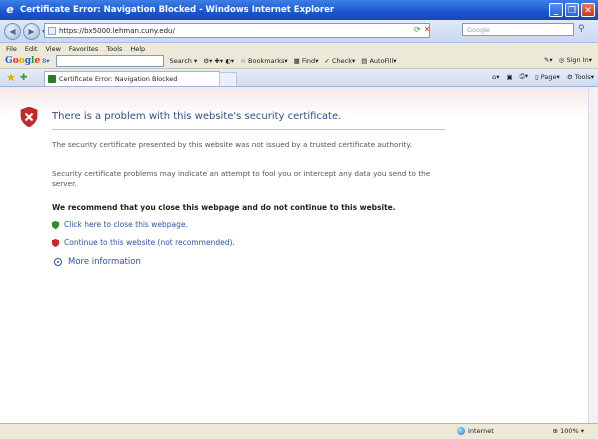 The width and height of the screenshot is (598, 439). I want to click on menu-bar: File Edit View Favorites Tools Help, so click(299, 48).